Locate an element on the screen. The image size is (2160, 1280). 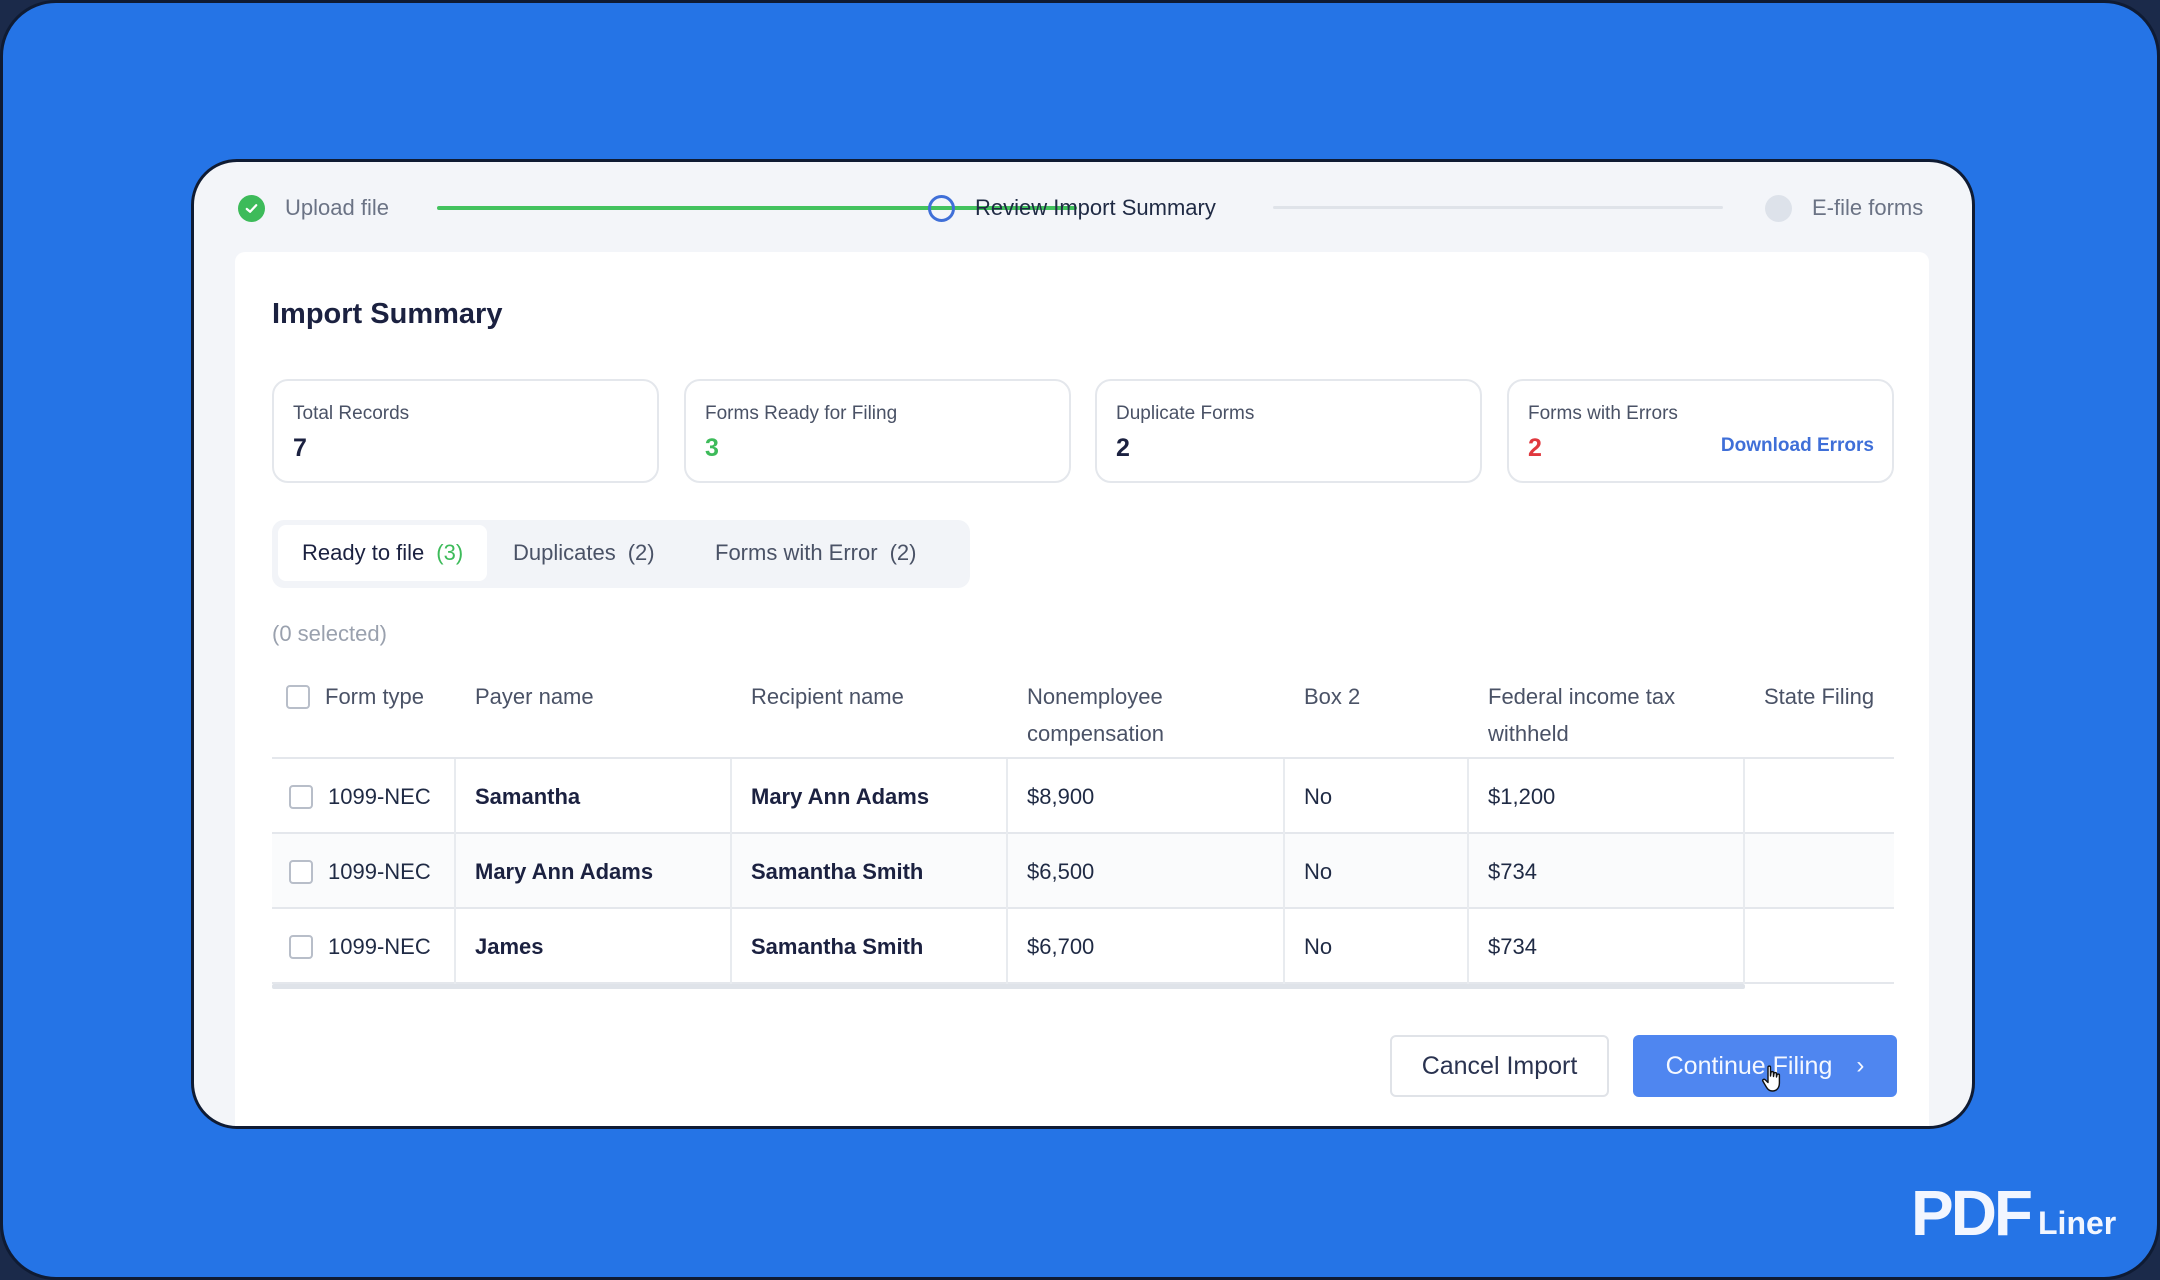
cell-recipient-name: Mary Ann Adams is located at coordinates (870, 796).